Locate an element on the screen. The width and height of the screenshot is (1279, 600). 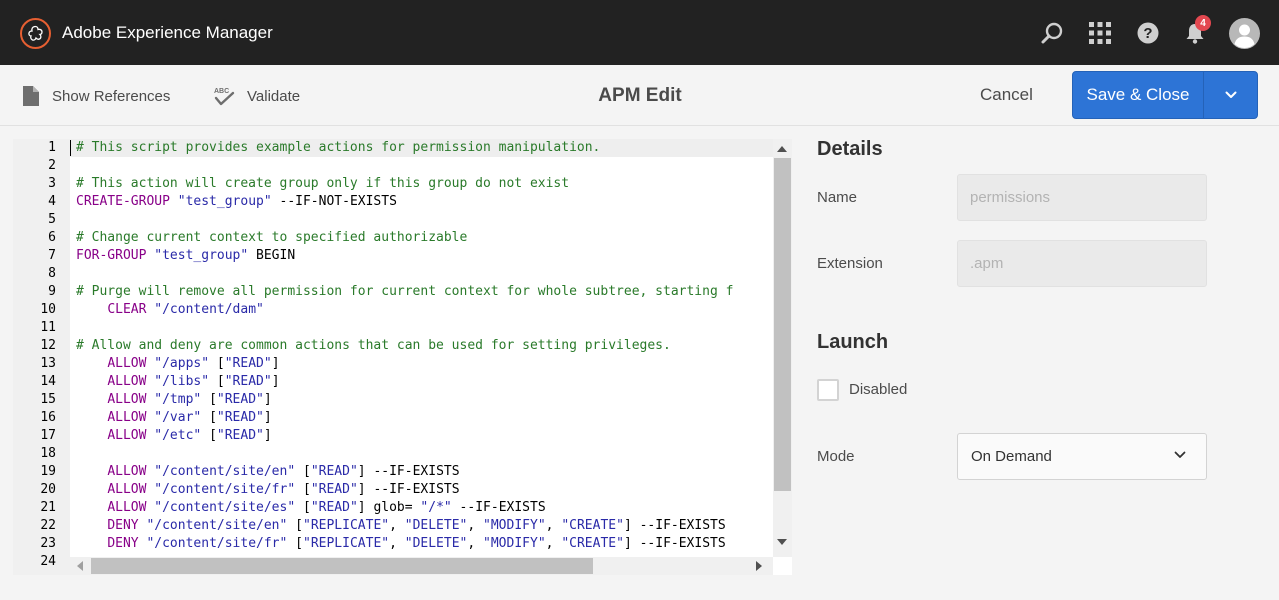
cancel-button: Cancel is located at coordinates (1006, 95).